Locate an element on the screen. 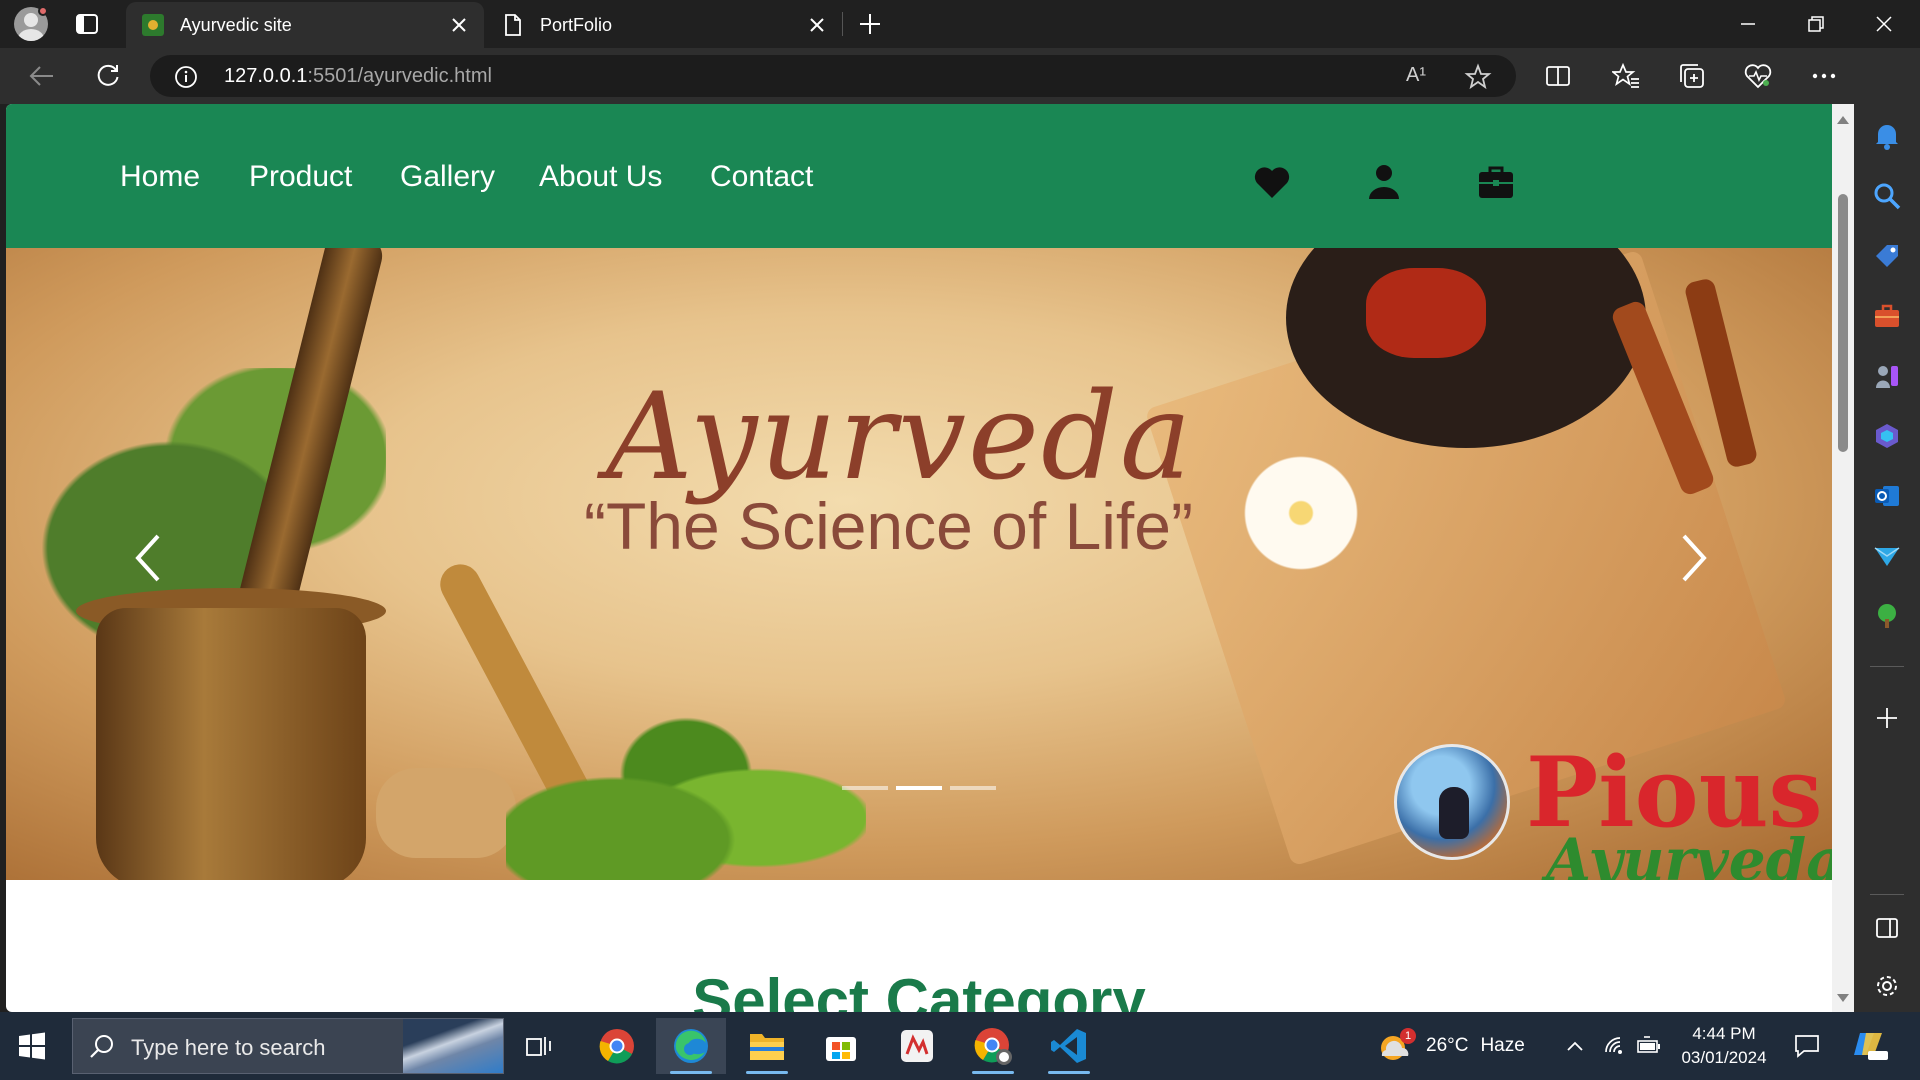  notification-bell-icon is located at coordinates (1887, 136).